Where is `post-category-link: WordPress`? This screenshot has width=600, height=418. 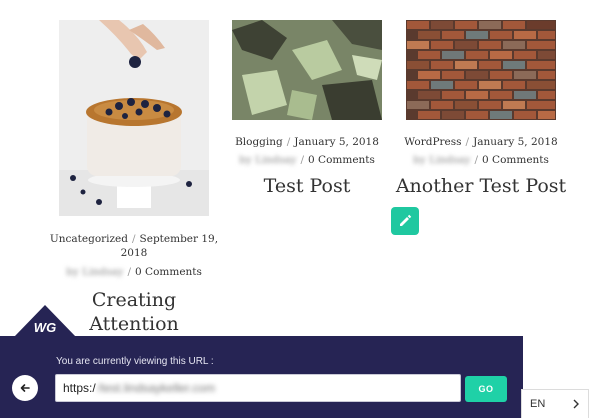 post-category-link: WordPress is located at coordinates (432, 142).